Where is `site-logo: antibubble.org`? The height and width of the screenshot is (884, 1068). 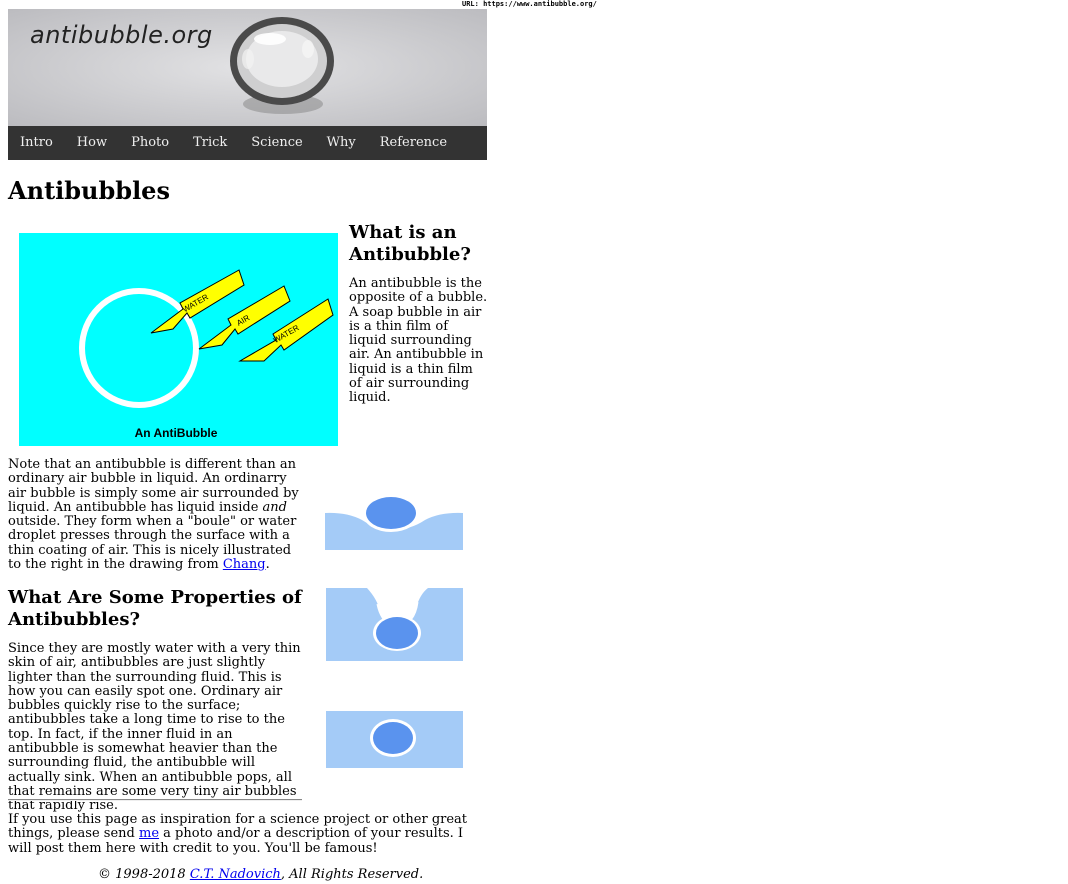
site-logo: antibubble.org is located at coordinates (121, 35).